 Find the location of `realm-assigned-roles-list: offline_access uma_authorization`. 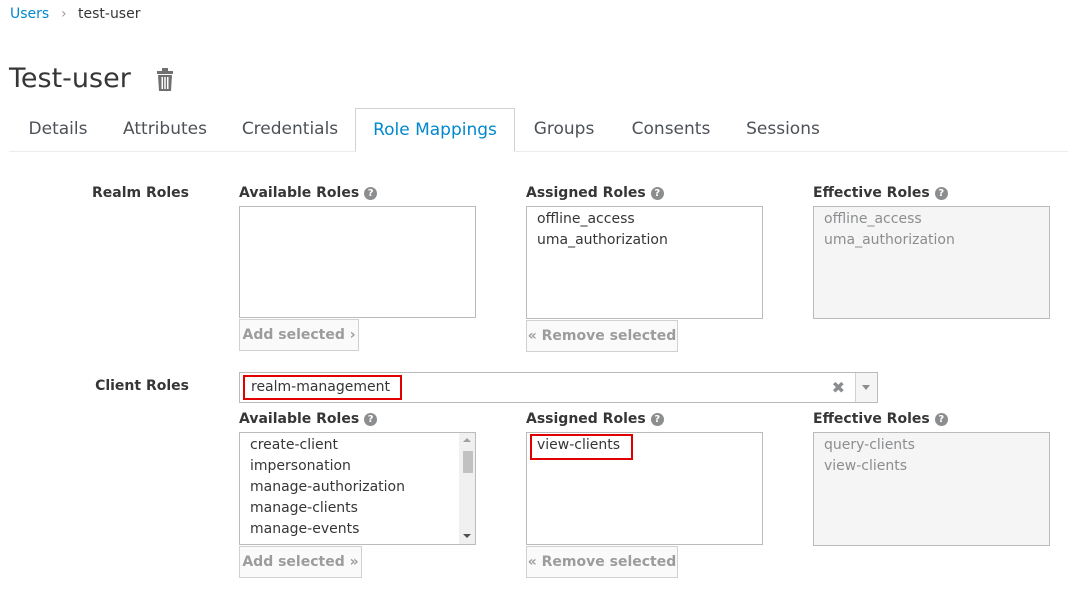

realm-assigned-roles-list: offline_access uma_authorization is located at coordinates (644, 262).